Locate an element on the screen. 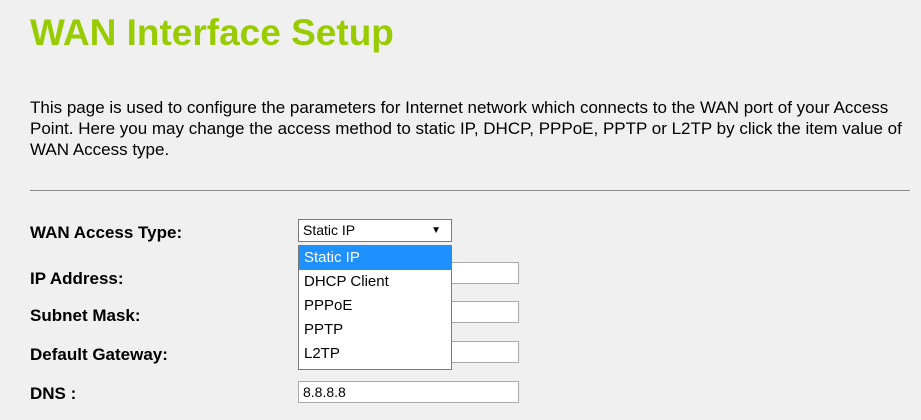 This screenshot has width=921, height=420. dns-label: DNS : is located at coordinates (53, 393).